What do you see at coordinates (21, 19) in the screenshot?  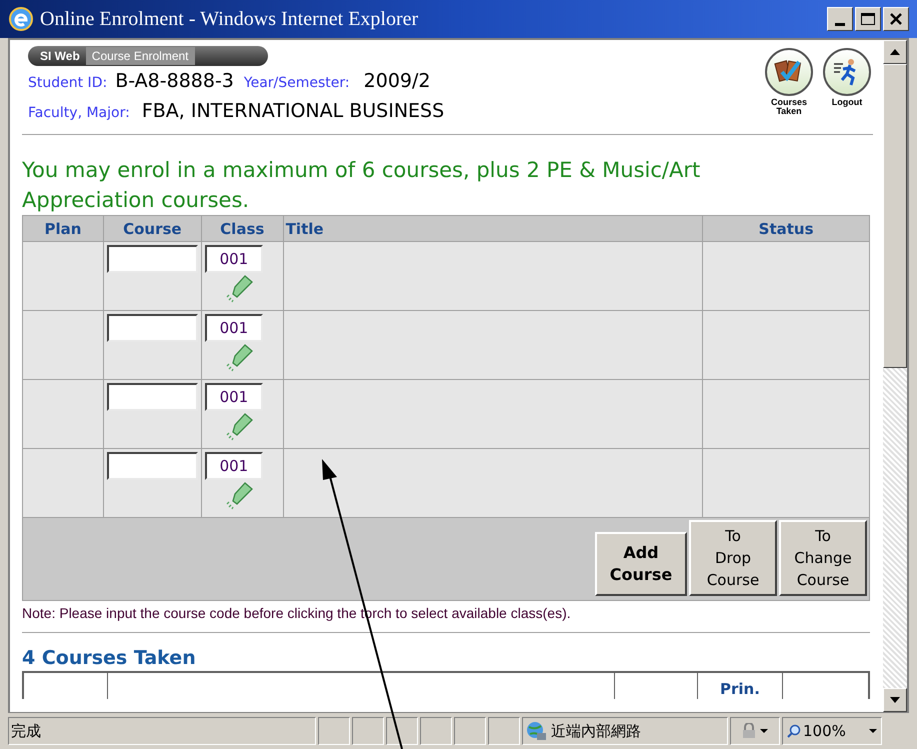 I see `browser-icon` at bounding box center [21, 19].